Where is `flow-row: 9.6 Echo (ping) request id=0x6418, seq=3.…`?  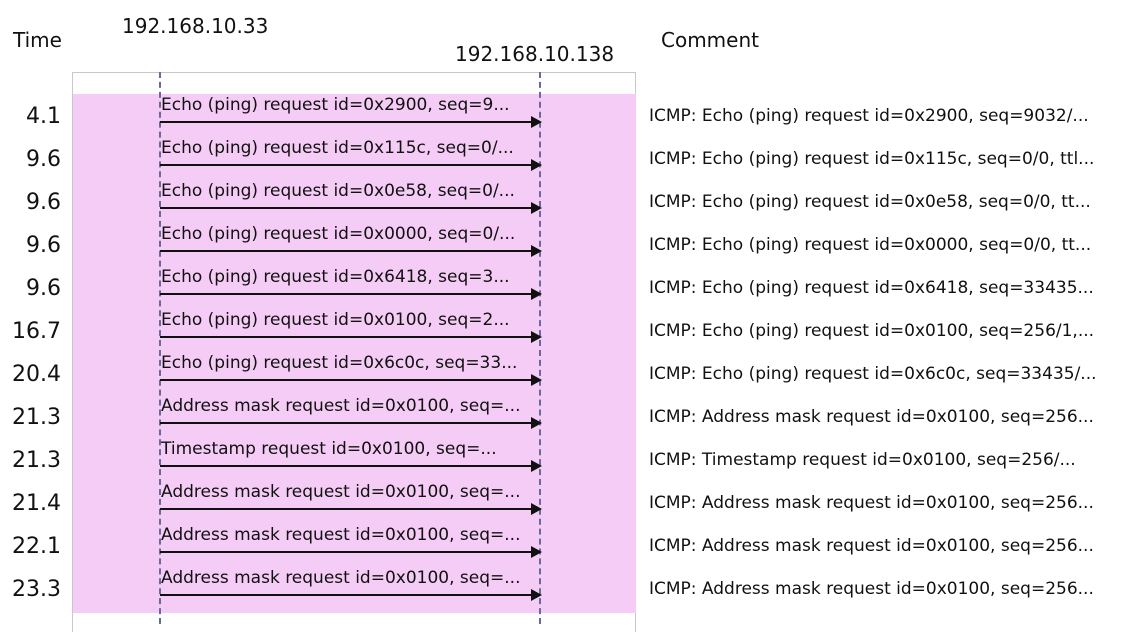
flow-row: 9.6 Echo (ping) request id=0x6418, seq=3.… is located at coordinates (571, 287).